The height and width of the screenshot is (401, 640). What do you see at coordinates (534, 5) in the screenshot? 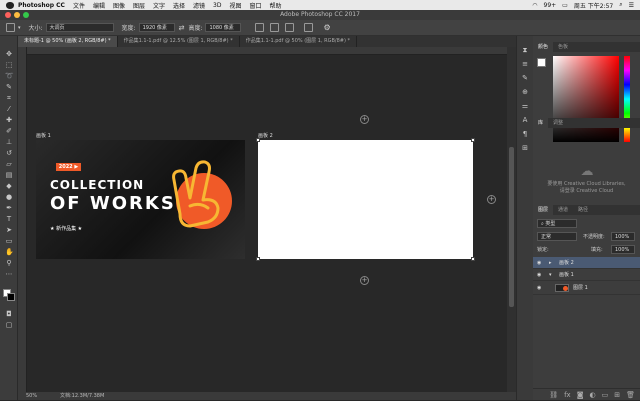
I see `wifi-icon: ◠` at bounding box center [534, 5].